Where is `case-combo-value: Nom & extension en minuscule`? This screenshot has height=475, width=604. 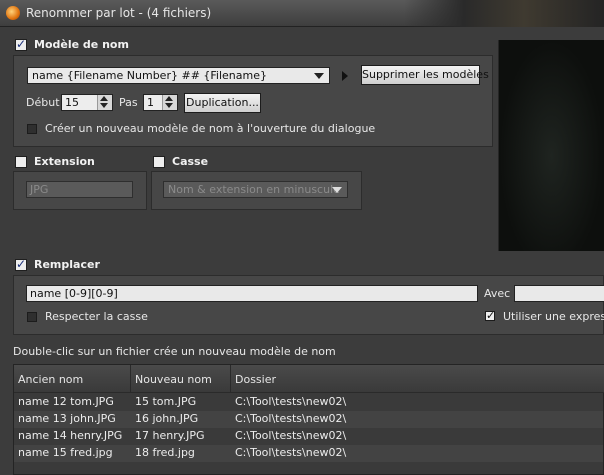
case-combo-value: Nom & extension en minuscule is located at coordinates (254, 189).